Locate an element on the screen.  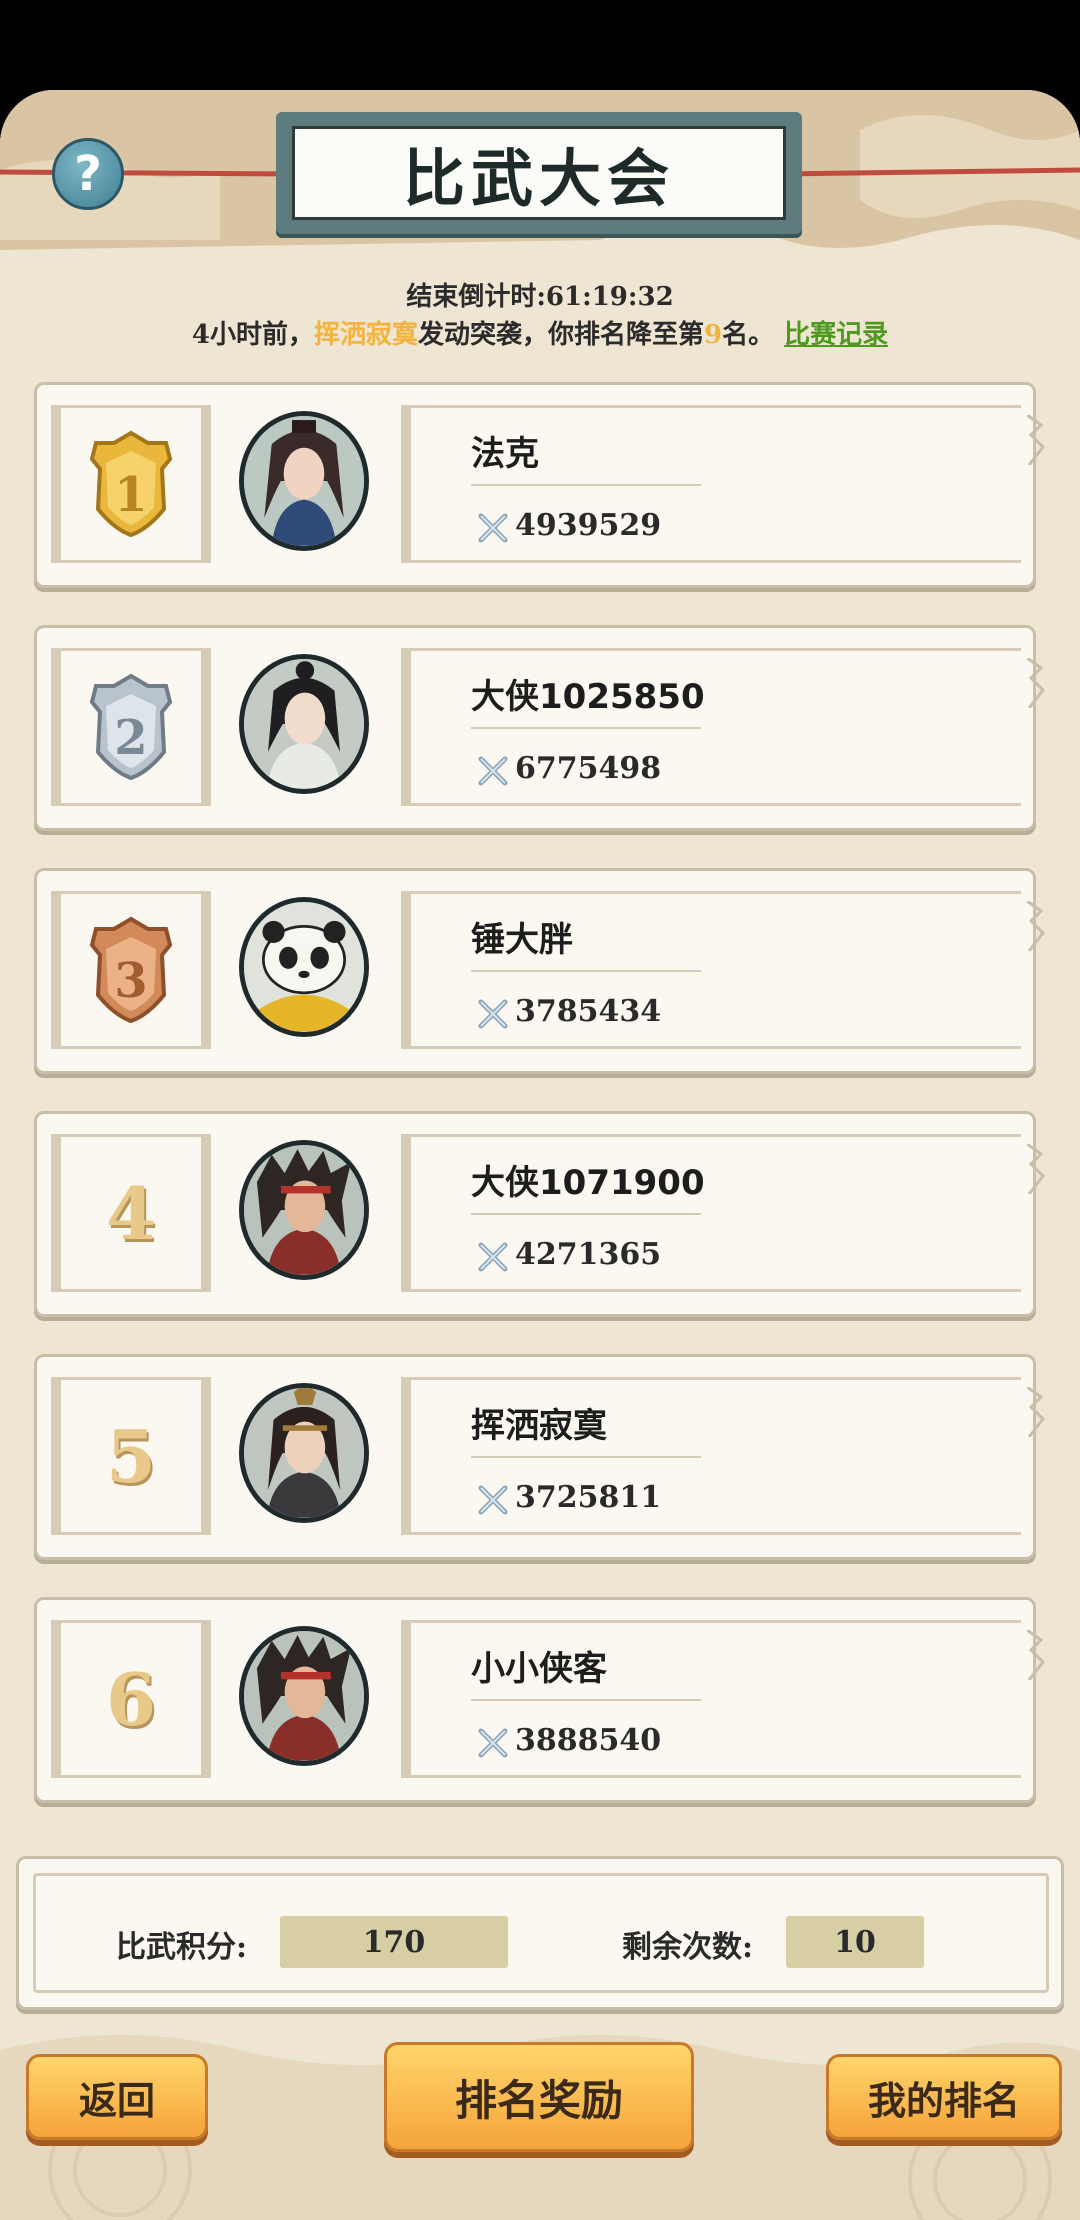
back-button: 返回 is located at coordinates (117, 2097).